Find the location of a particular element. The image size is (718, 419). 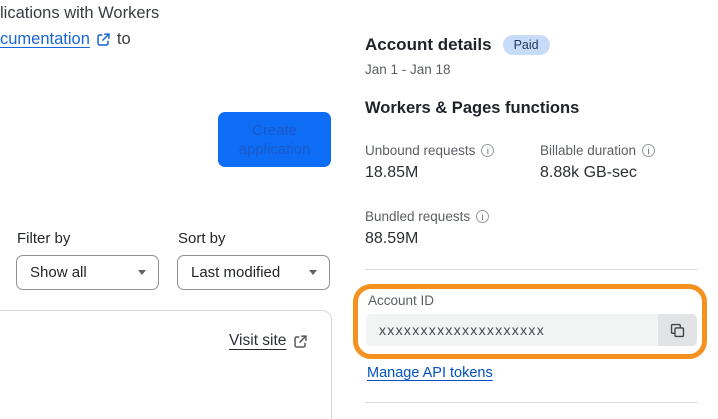

account-details-header: Account details Paid is located at coordinates (457, 45).